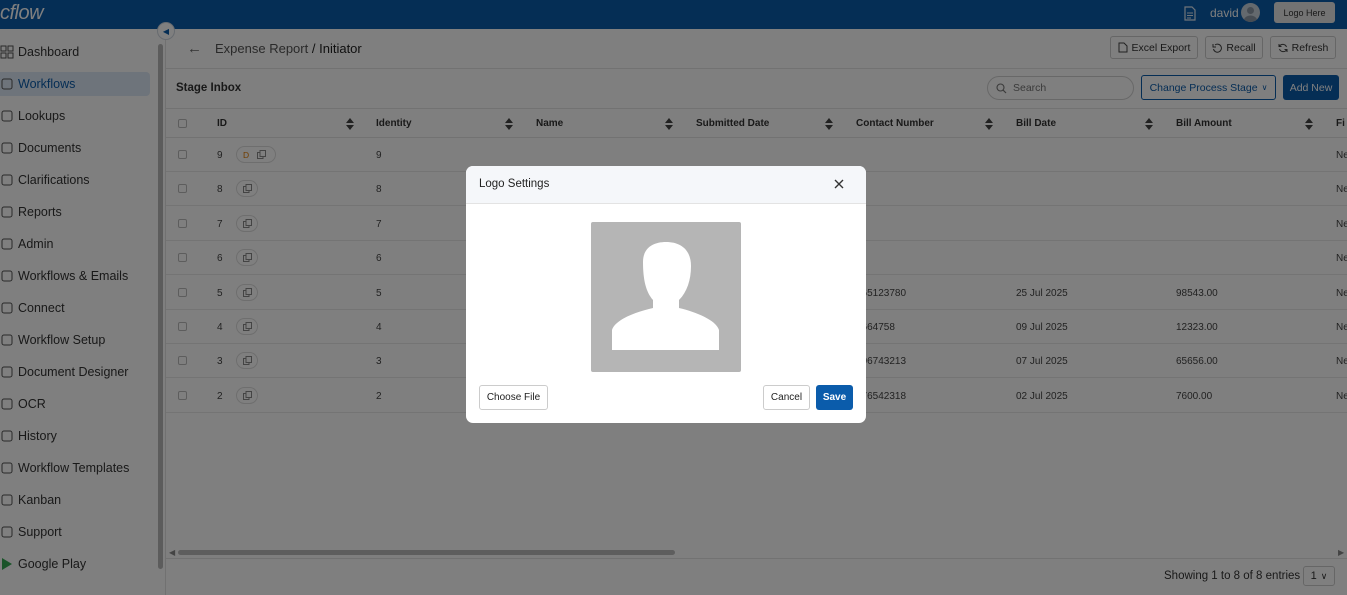 The height and width of the screenshot is (595, 1347). Describe the element at coordinates (834, 397) in the screenshot. I see `save-button: Save` at that location.